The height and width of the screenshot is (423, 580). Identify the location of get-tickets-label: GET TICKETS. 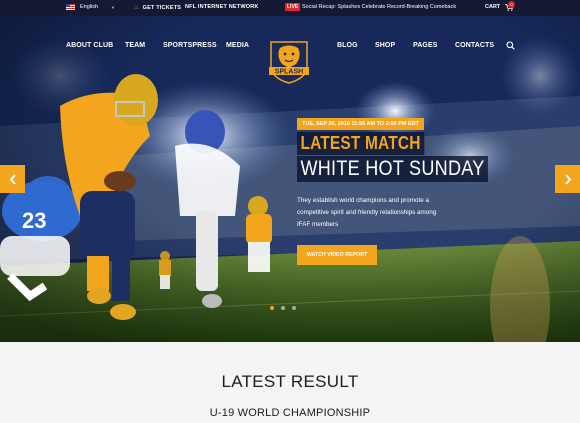
(162, 7).